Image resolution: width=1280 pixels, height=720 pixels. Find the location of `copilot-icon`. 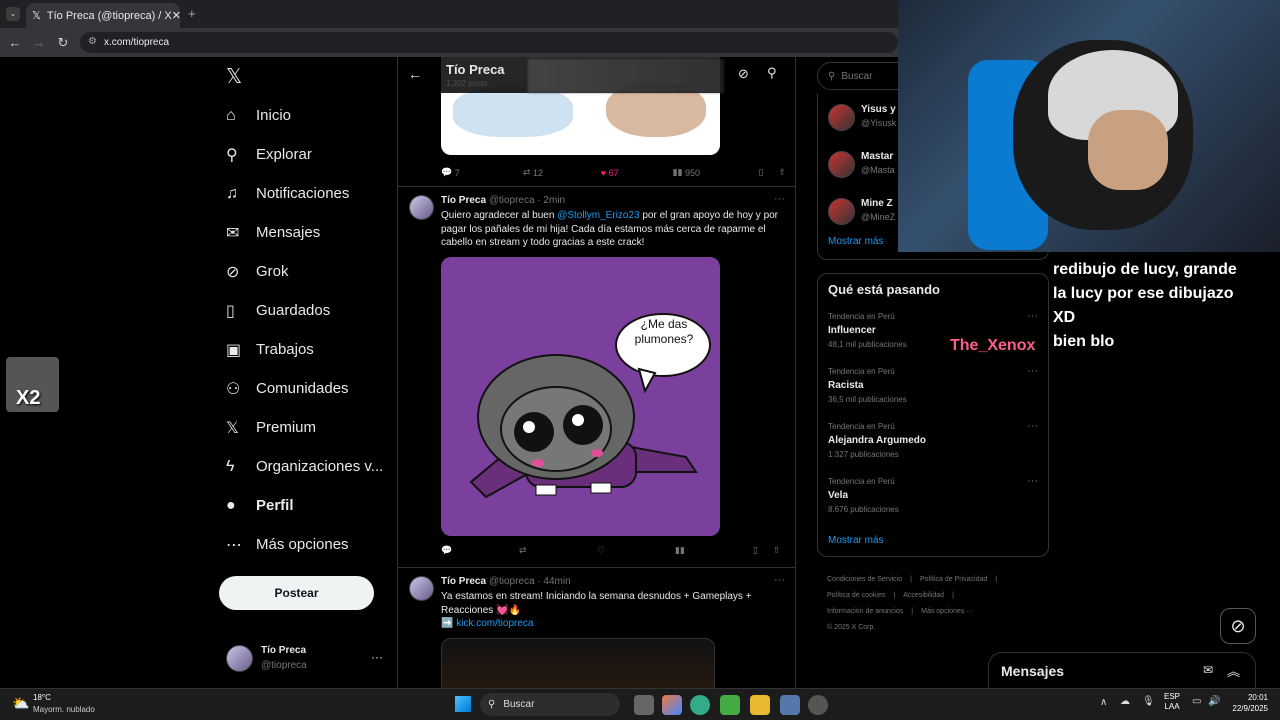

copilot-icon is located at coordinates (672, 705).